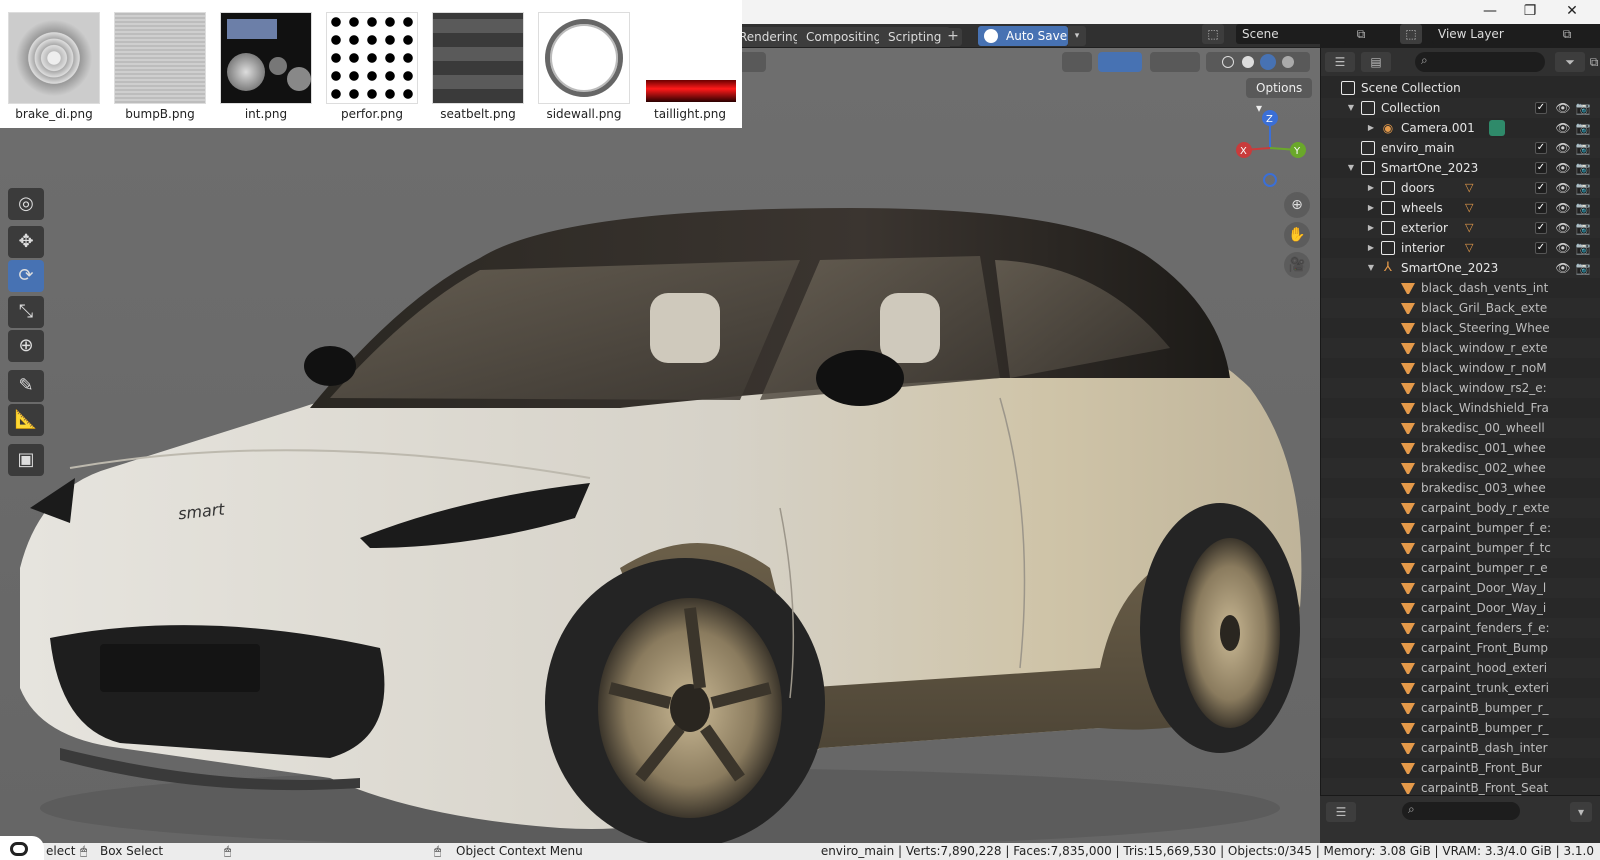  Describe the element at coordinates (1497, 128) in the screenshot. I see `camera-data-icon` at that location.